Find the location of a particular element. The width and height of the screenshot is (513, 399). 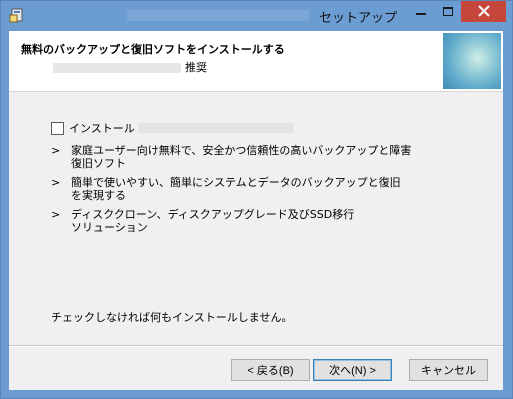

install-checkbox is located at coordinates (57, 128).